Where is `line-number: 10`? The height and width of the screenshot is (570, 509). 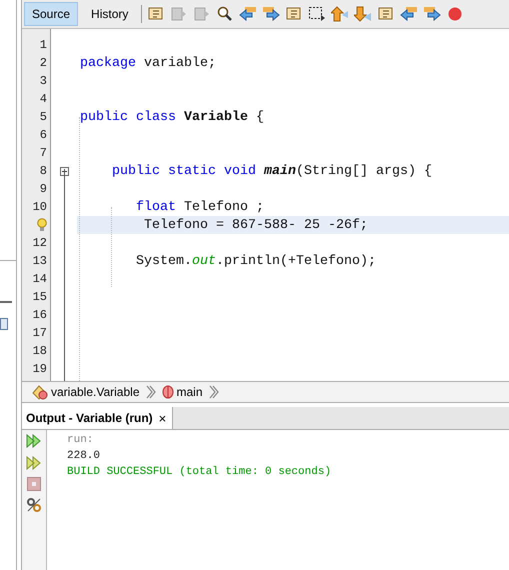 line-number: 10 is located at coordinates (39, 207).